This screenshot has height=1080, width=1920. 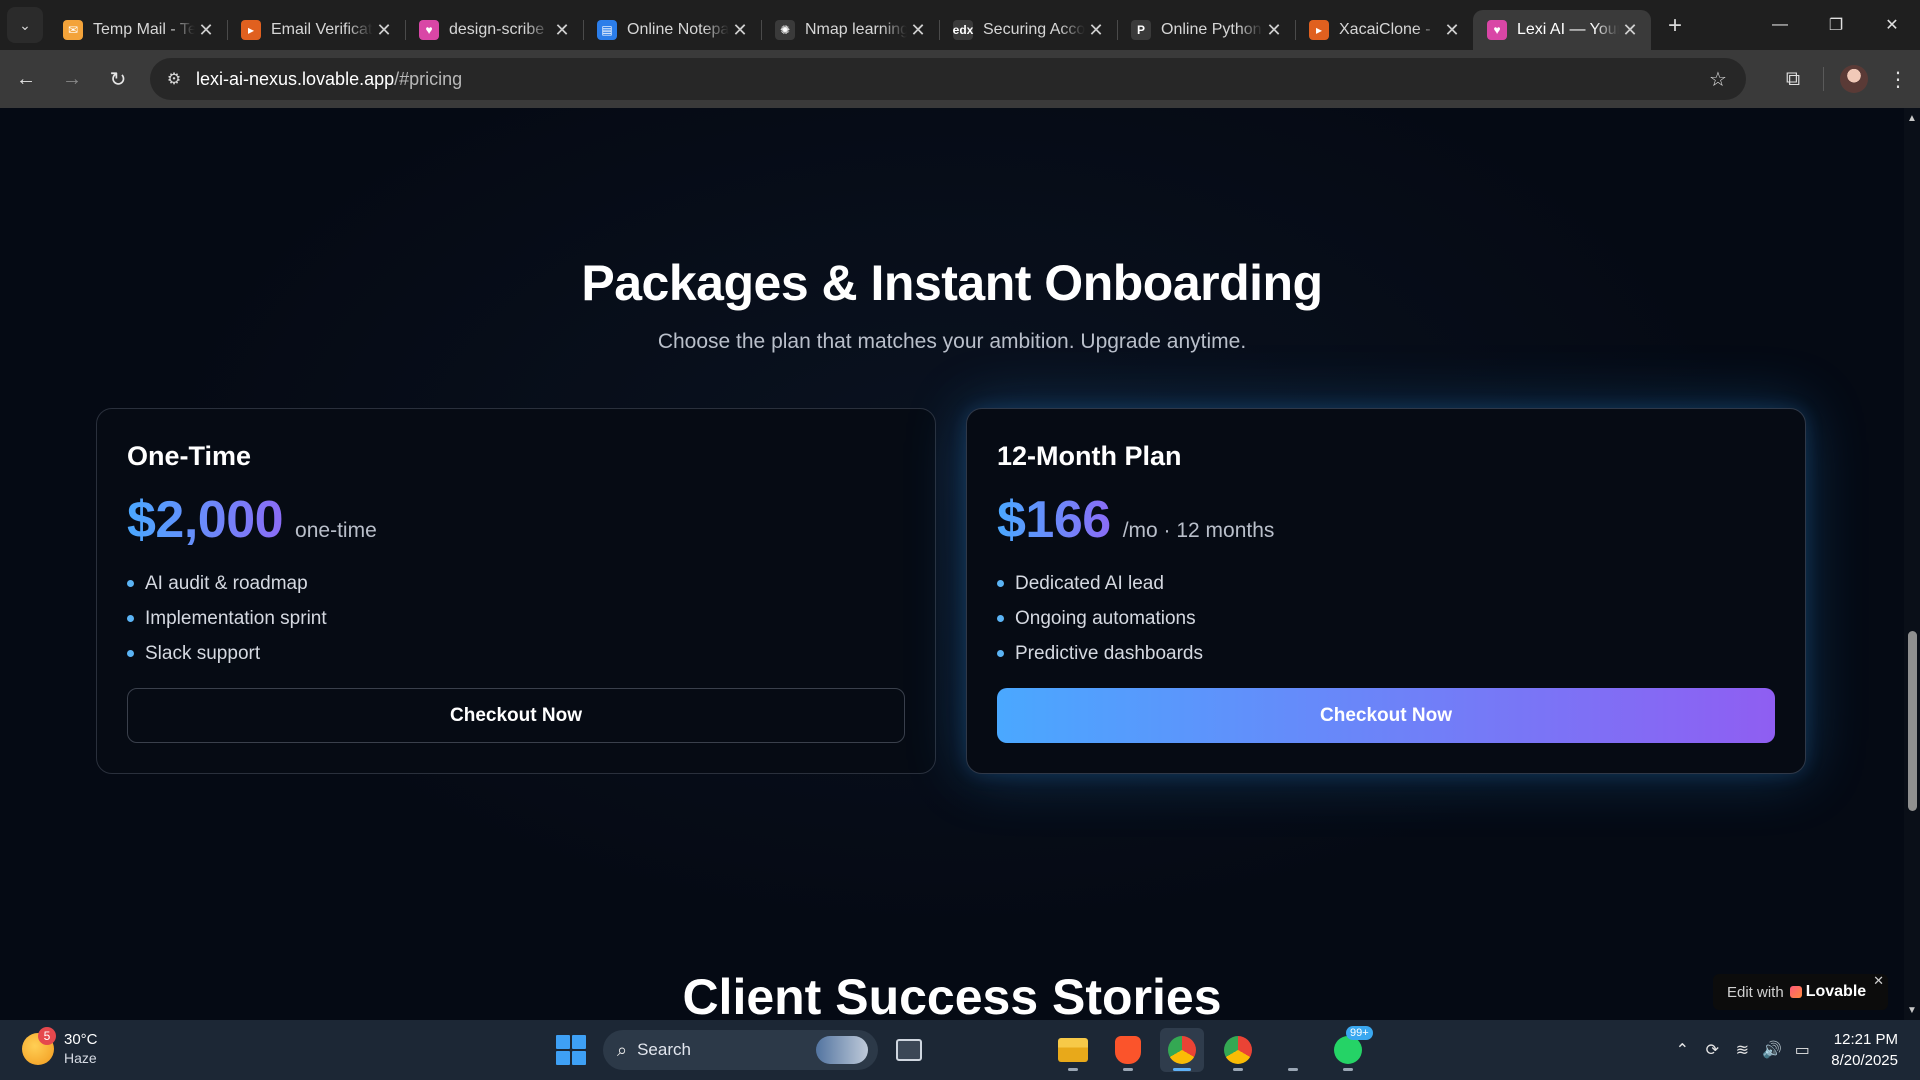 I want to click on feature-item: Dedicated AI lead, so click(x=1386, y=583).